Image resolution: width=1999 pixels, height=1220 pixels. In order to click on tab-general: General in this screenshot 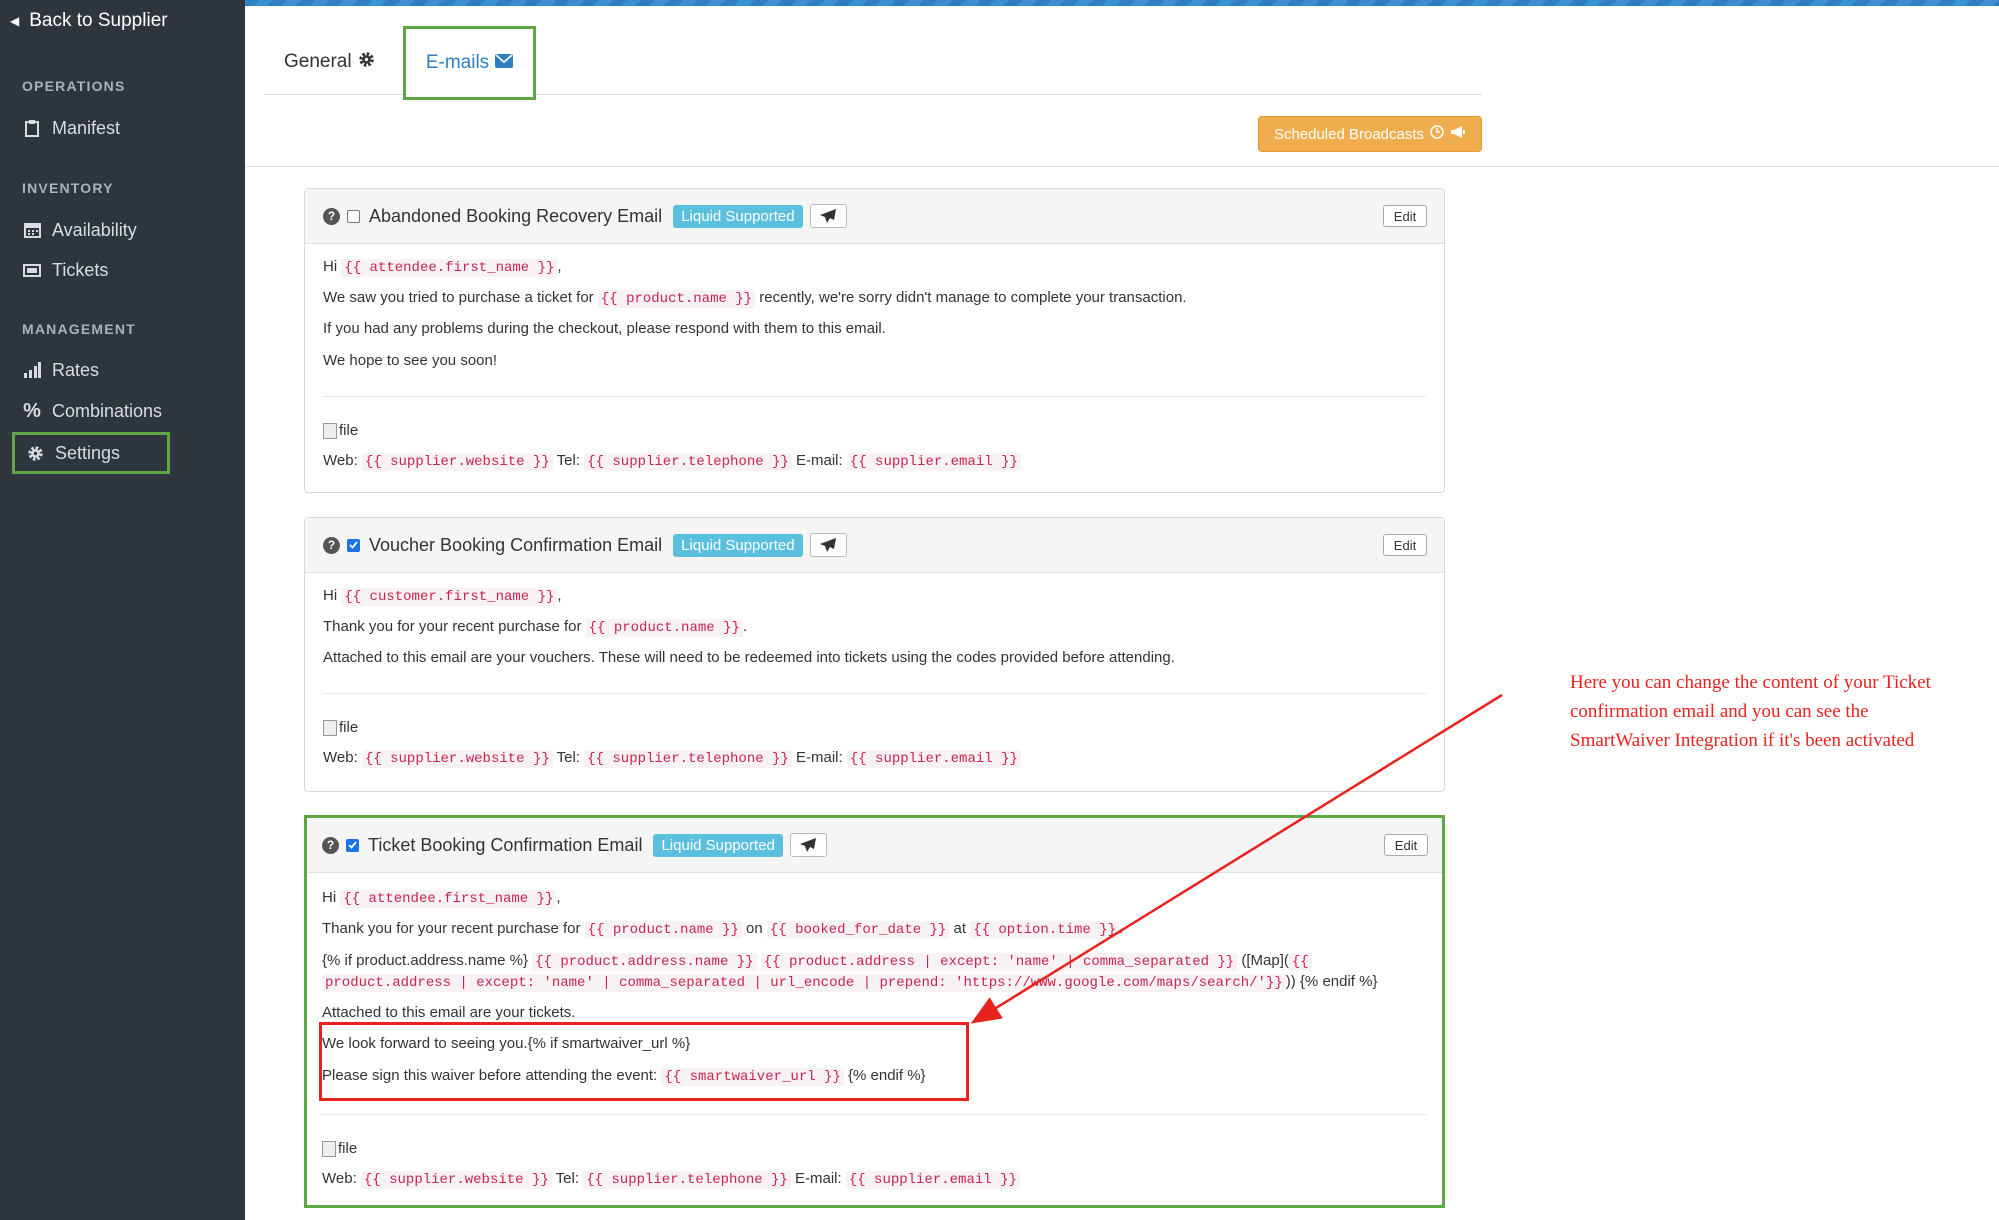, I will do `click(329, 62)`.